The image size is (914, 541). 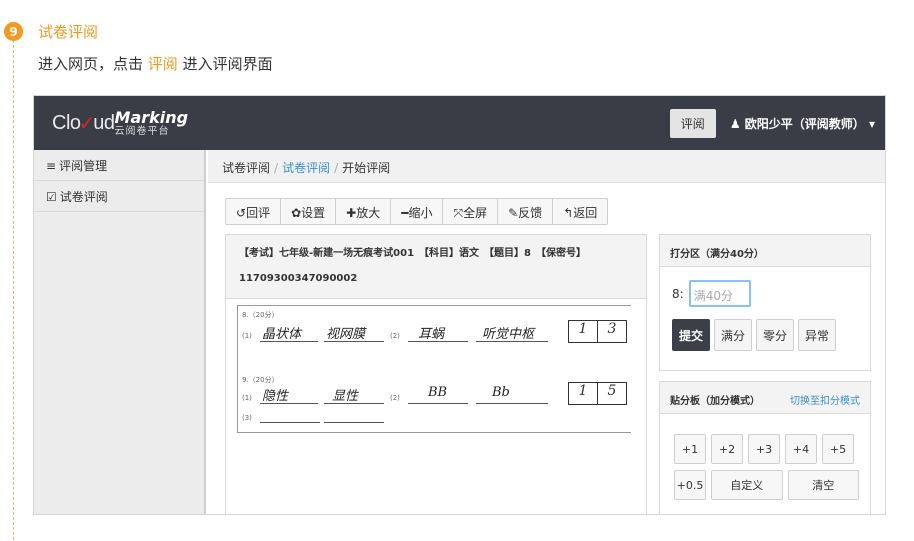 I want to click on add-2-button: +2, so click(x=727, y=449).